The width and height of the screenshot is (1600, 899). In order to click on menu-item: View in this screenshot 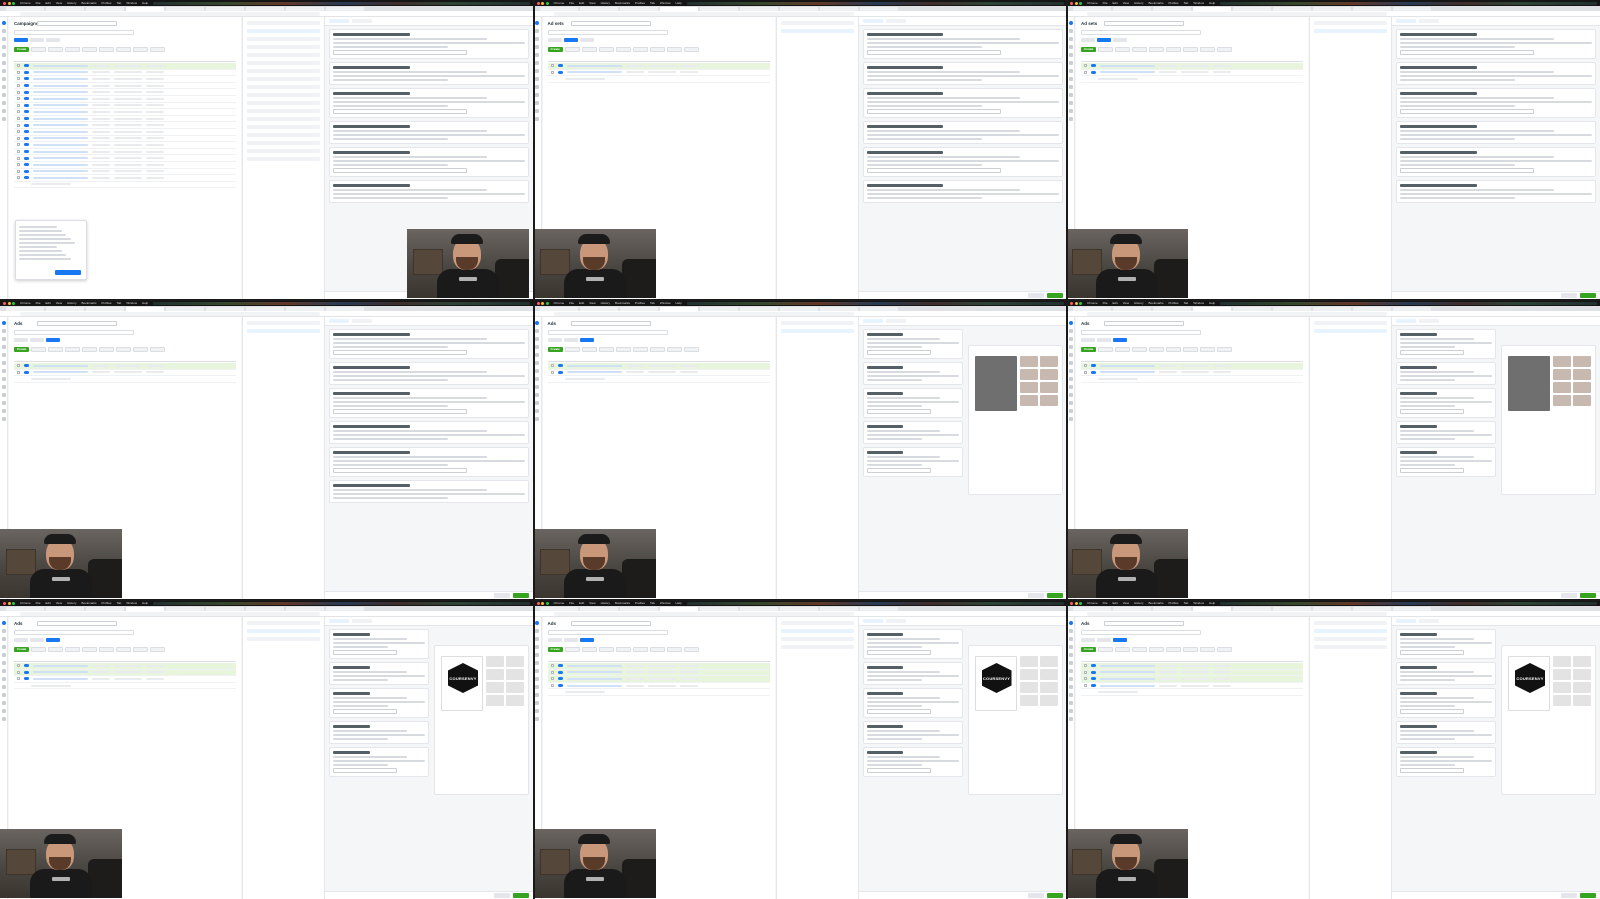, I will do `click(1126, 3)`.